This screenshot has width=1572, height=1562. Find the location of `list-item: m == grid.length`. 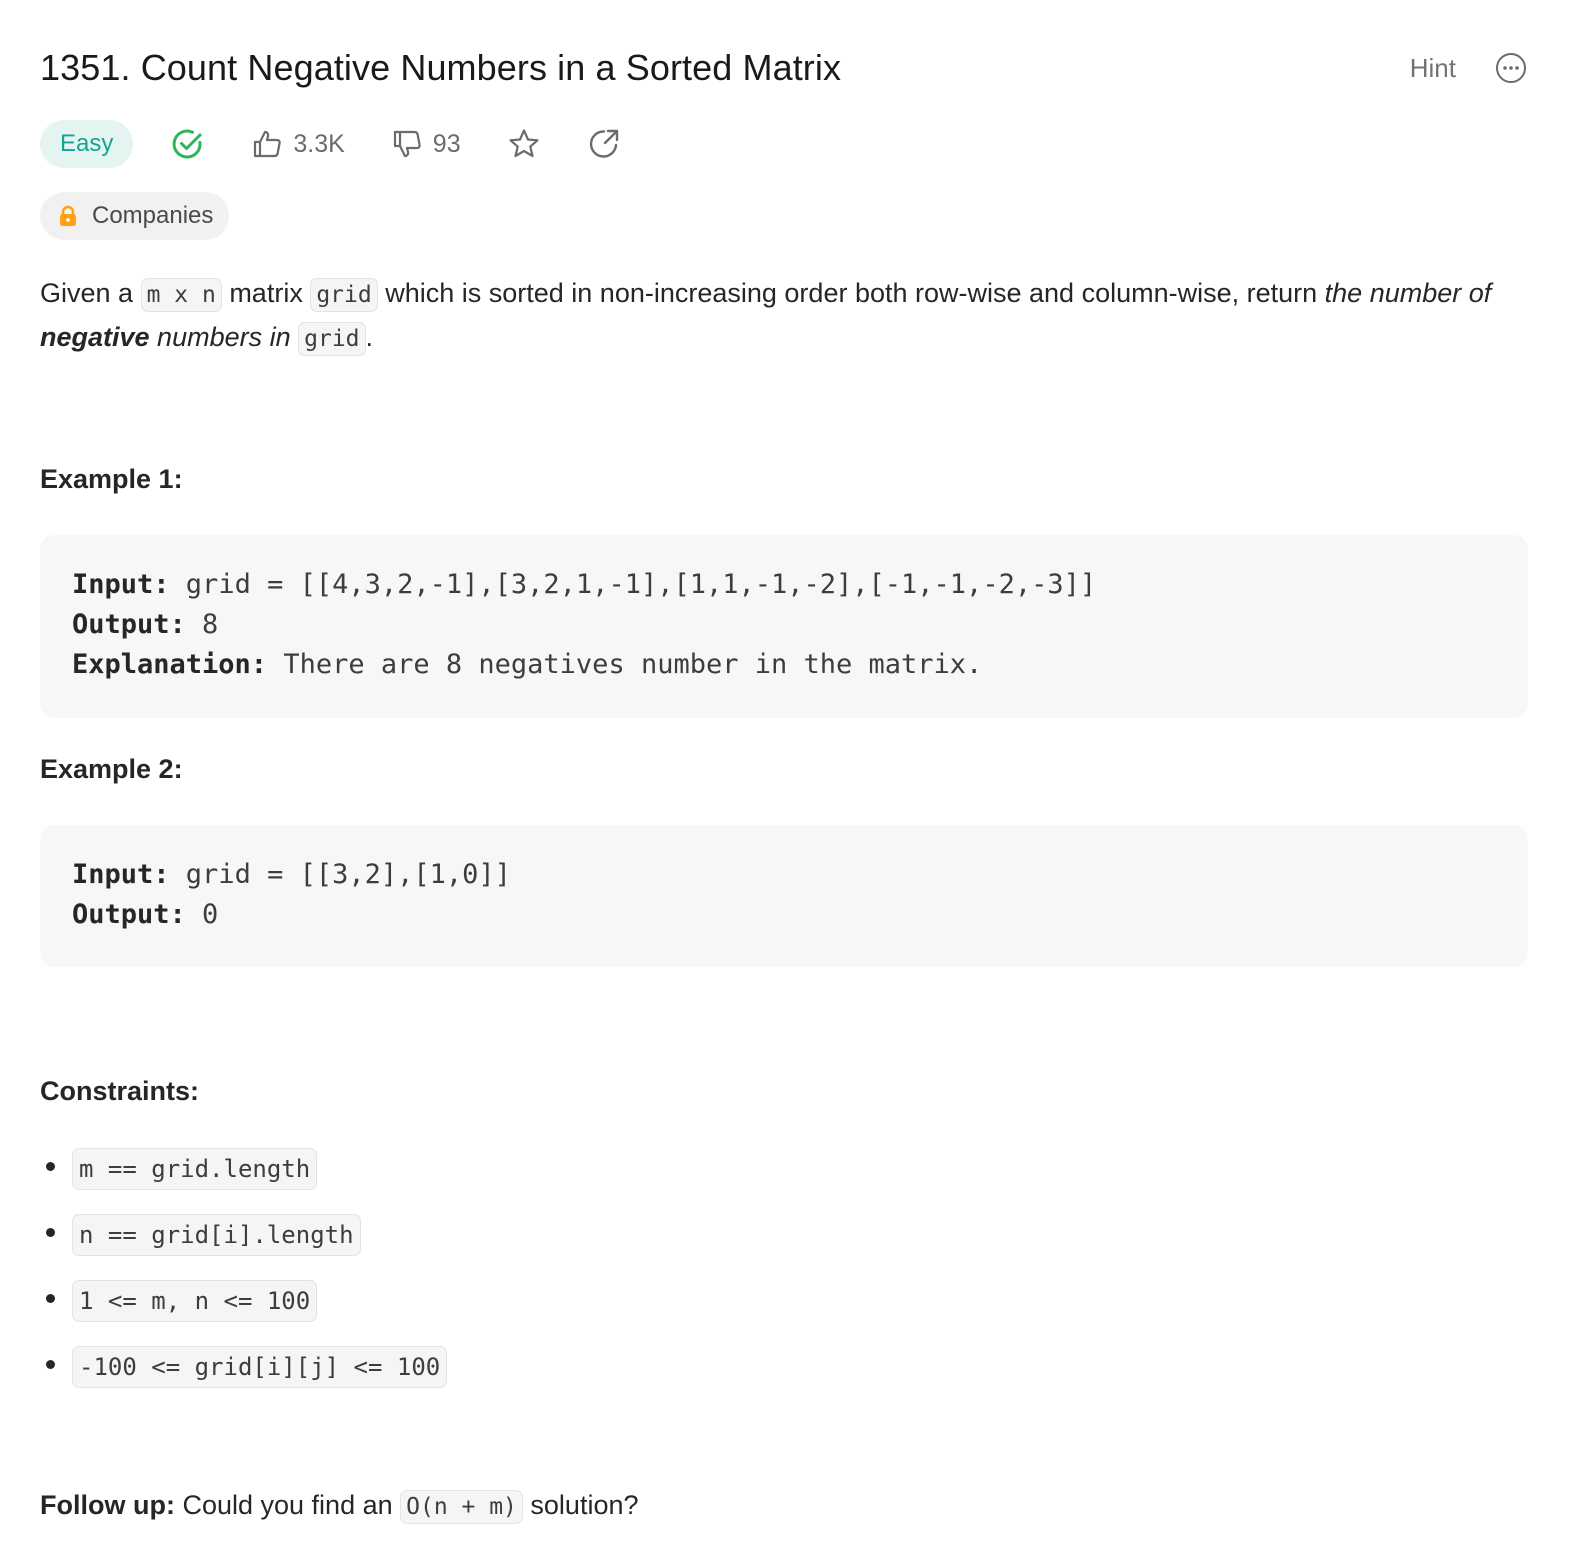

list-item: m == grid.length is located at coordinates (243, 1181).